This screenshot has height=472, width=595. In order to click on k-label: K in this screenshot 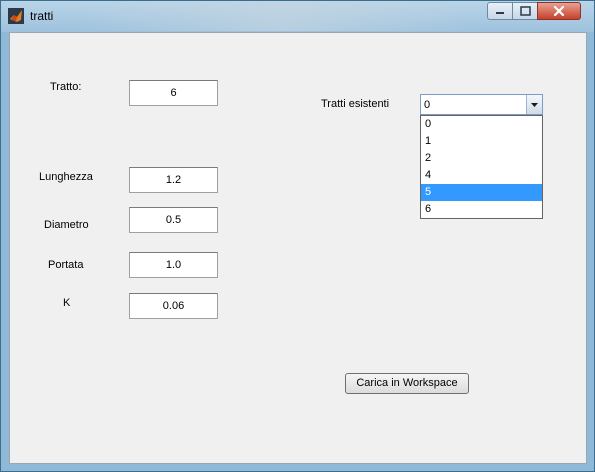, I will do `click(67, 303)`.